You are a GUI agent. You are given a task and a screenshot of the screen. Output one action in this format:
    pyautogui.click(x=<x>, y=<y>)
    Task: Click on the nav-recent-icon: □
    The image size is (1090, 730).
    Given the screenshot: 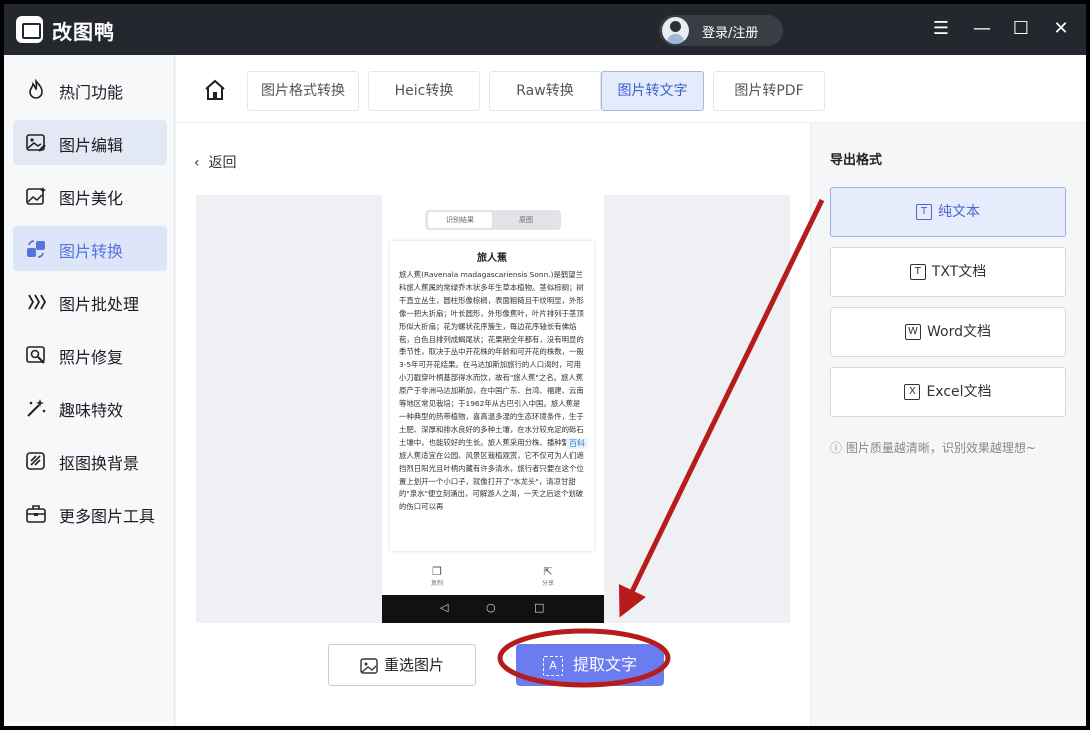 What is the action you would take?
    pyautogui.click(x=539, y=607)
    